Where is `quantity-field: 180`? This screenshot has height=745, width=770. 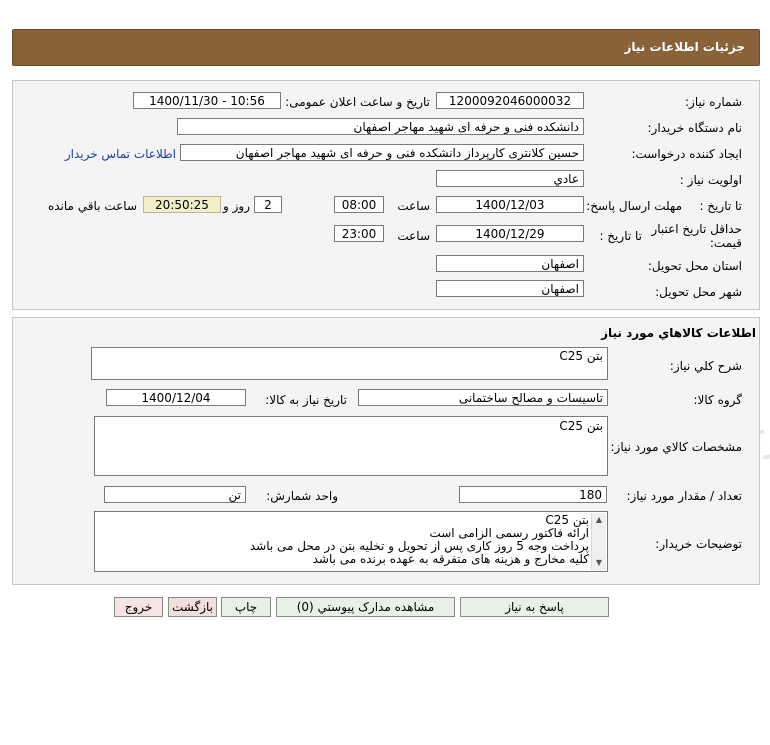 quantity-field: 180 is located at coordinates (533, 494).